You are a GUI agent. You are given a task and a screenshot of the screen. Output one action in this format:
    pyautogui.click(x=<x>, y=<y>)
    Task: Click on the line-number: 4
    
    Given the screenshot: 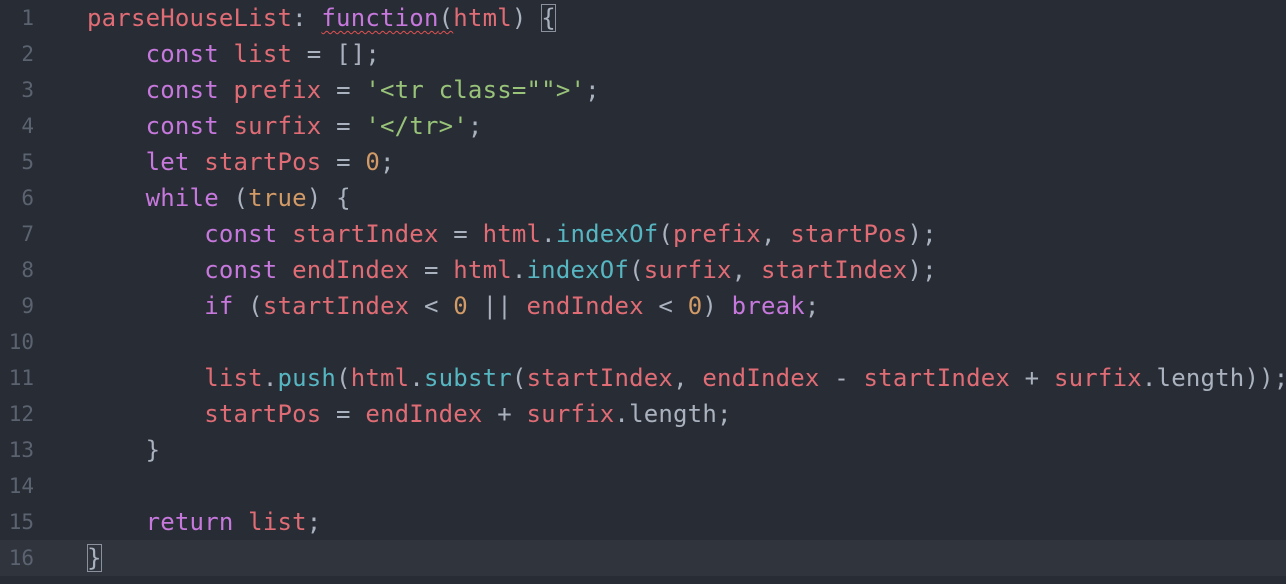 What is the action you would take?
    pyautogui.click(x=27, y=126)
    